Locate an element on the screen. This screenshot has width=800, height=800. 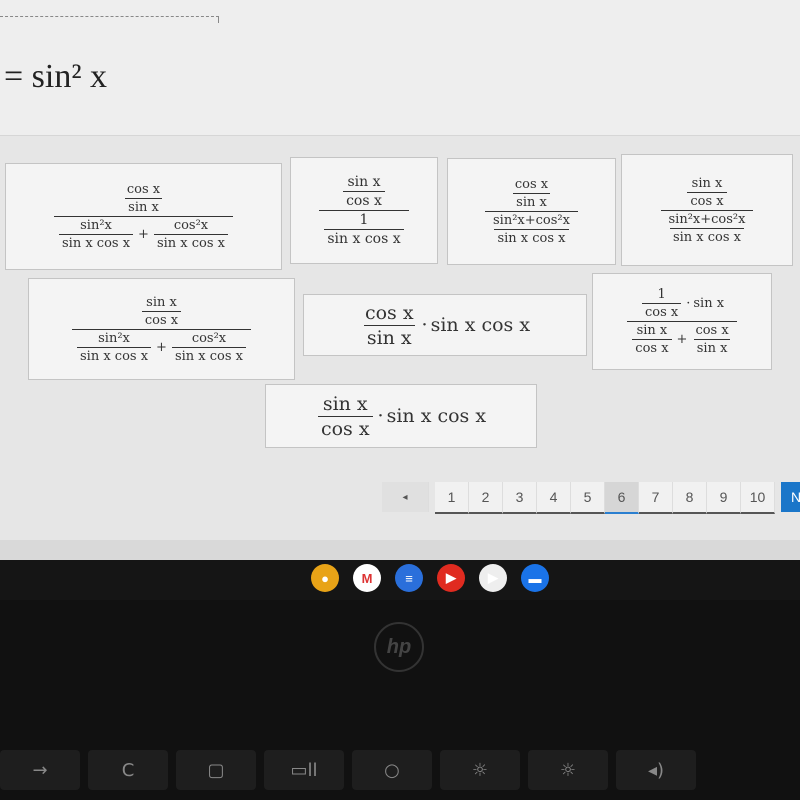
expression-row: sin²x sin x cos x + cos²x sin x cos x is located at coordinates (143, 234).